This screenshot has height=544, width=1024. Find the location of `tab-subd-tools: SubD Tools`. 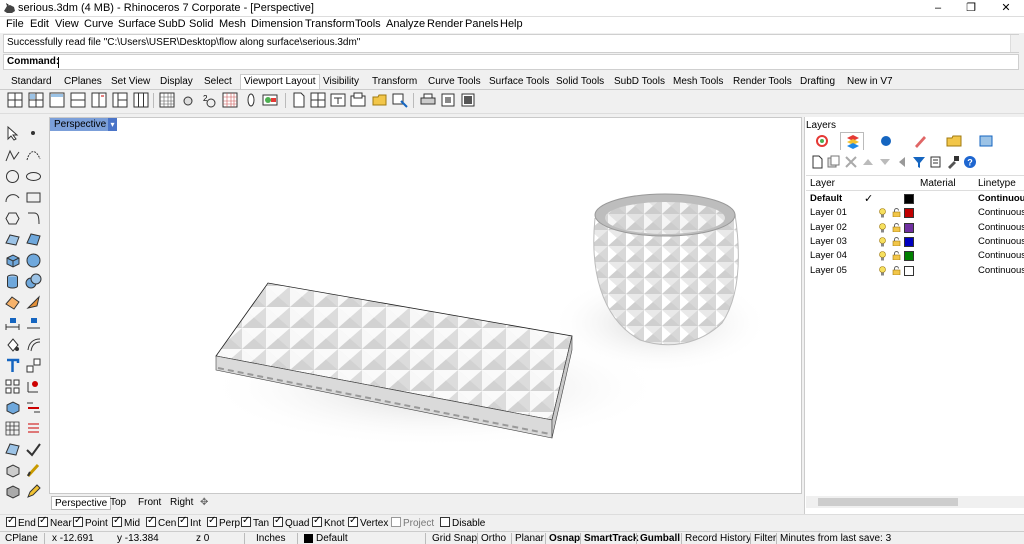

tab-subd-tools: SubD Tools is located at coordinates (639, 82).